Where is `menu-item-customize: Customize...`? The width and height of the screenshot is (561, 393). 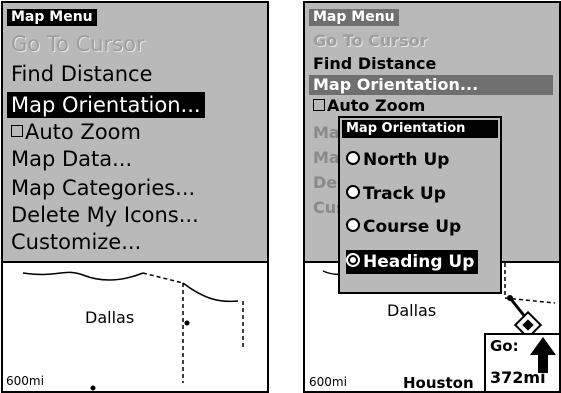
menu-item-customize: Customize... is located at coordinates (76, 242).